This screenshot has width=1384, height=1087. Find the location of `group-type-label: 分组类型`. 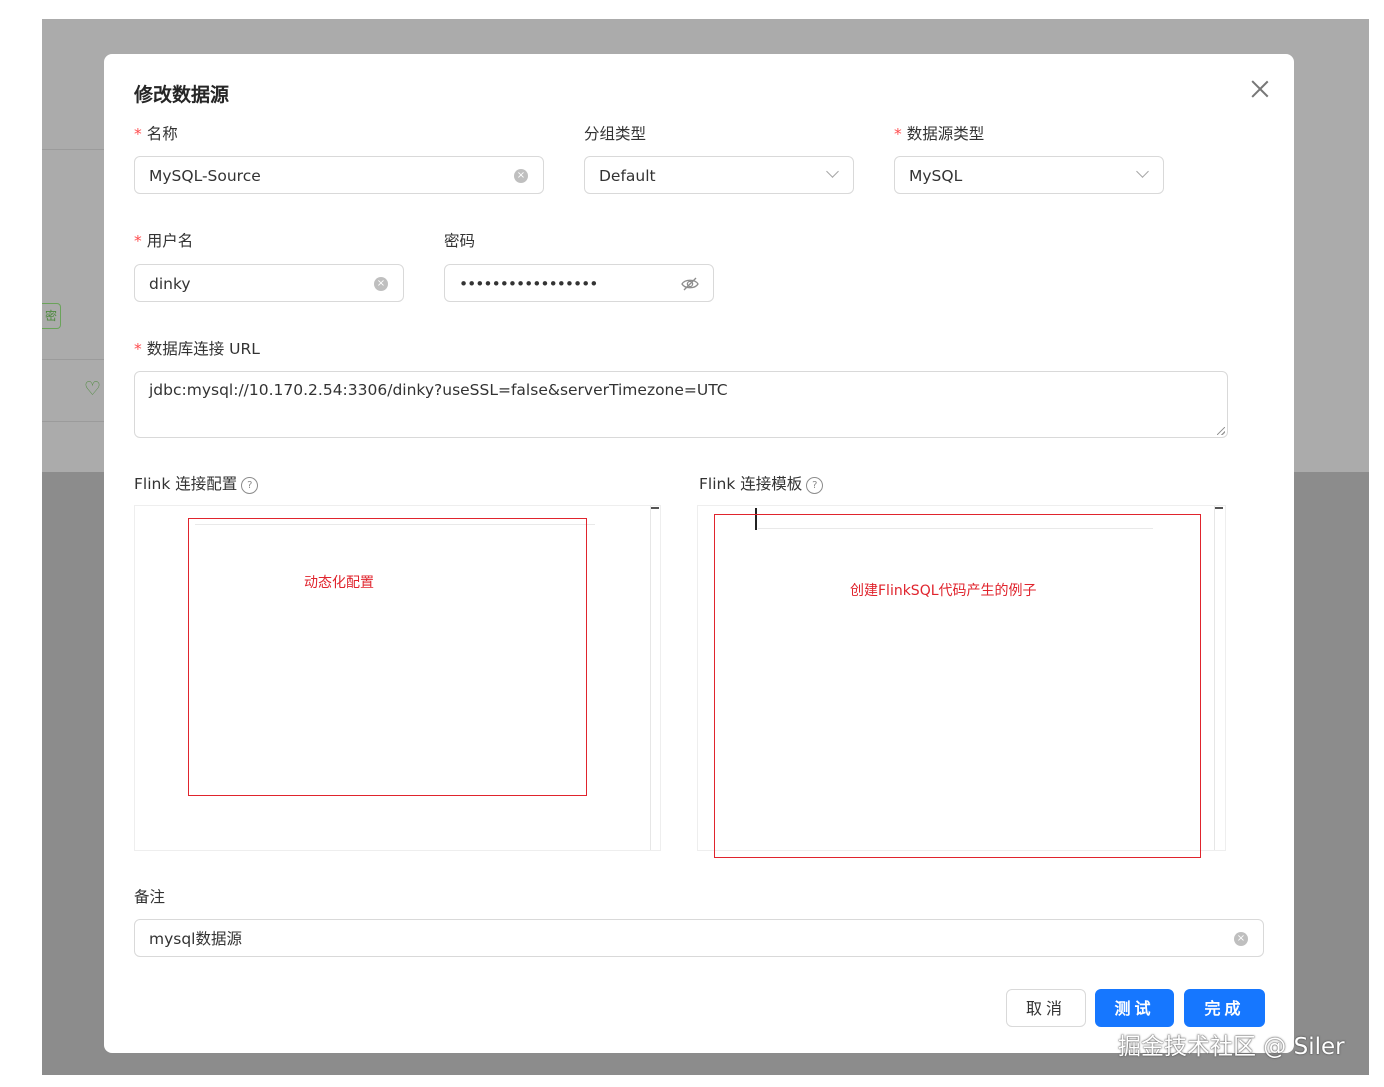

group-type-label: 分组类型 is located at coordinates (615, 134).